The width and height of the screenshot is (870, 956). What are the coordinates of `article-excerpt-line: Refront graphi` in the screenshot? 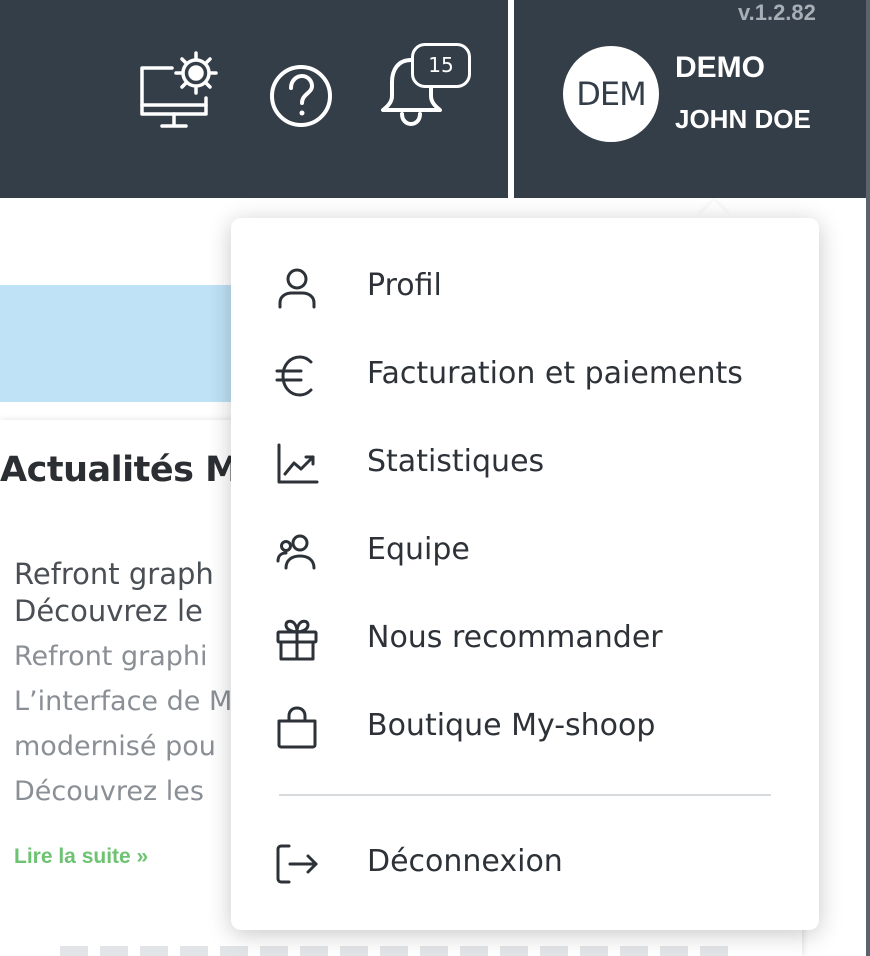 It's located at (111, 656).